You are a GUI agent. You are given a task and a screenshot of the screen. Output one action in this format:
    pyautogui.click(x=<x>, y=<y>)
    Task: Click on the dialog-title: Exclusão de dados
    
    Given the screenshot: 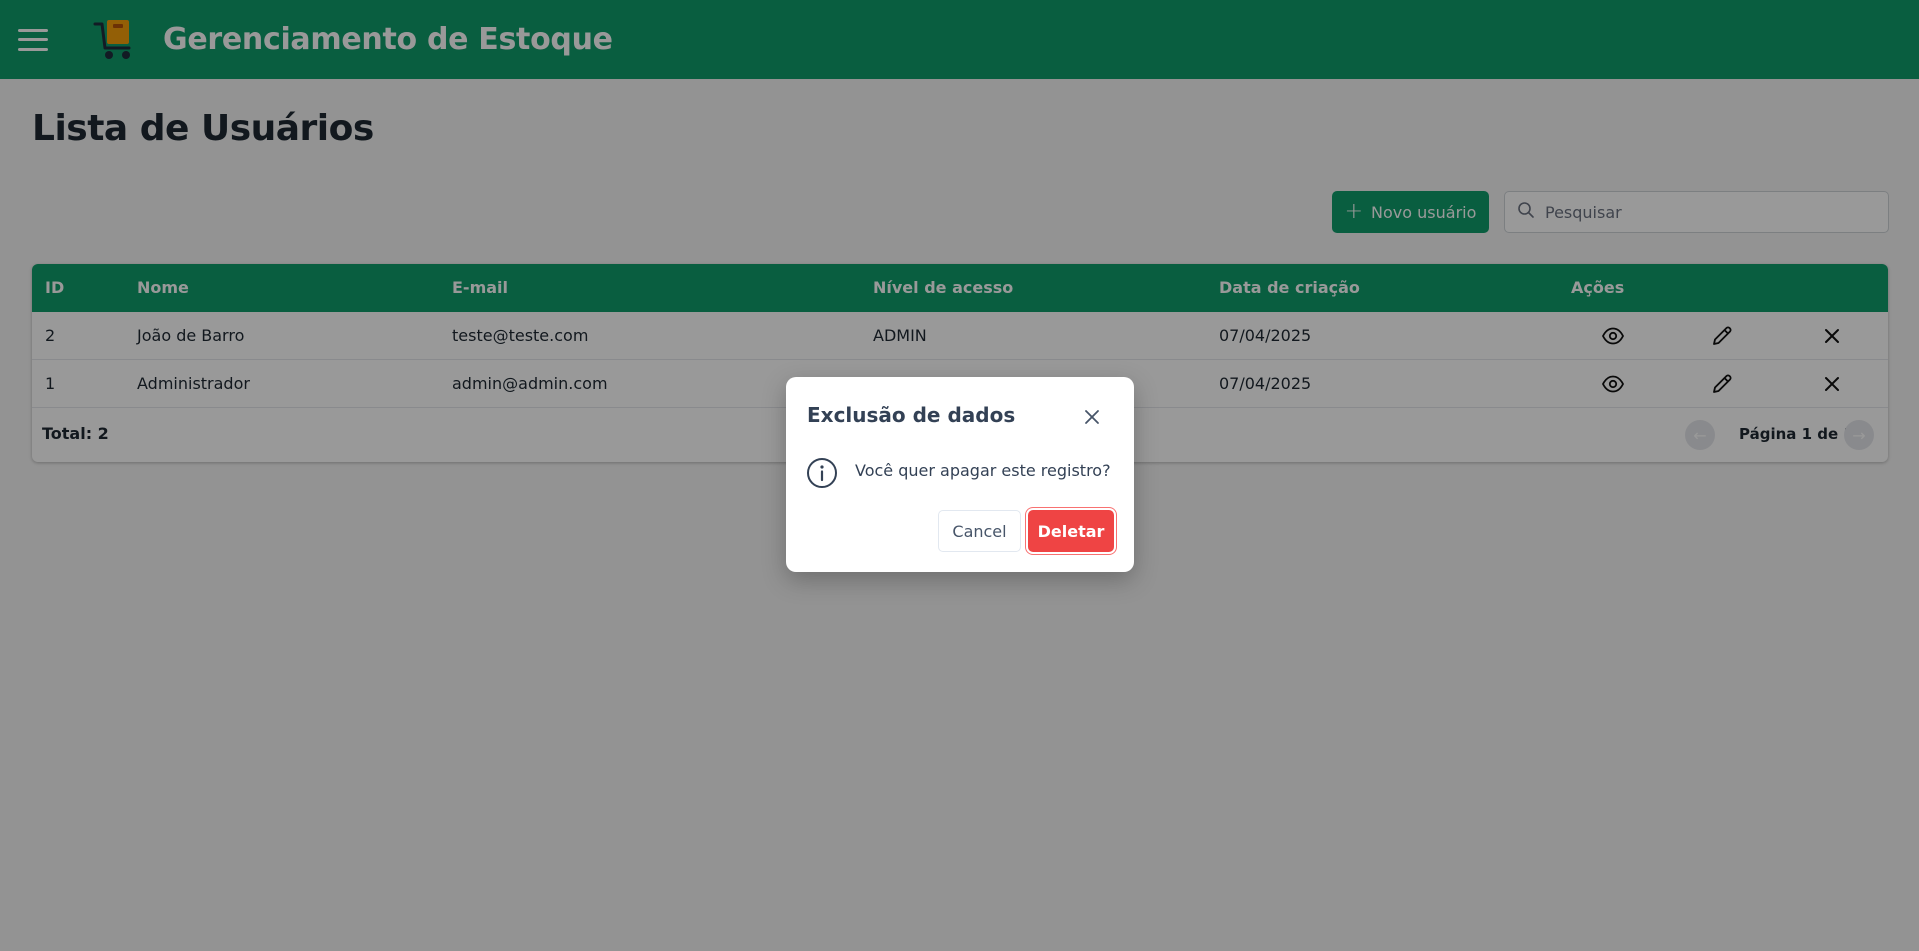 What is the action you would take?
    pyautogui.click(x=911, y=415)
    